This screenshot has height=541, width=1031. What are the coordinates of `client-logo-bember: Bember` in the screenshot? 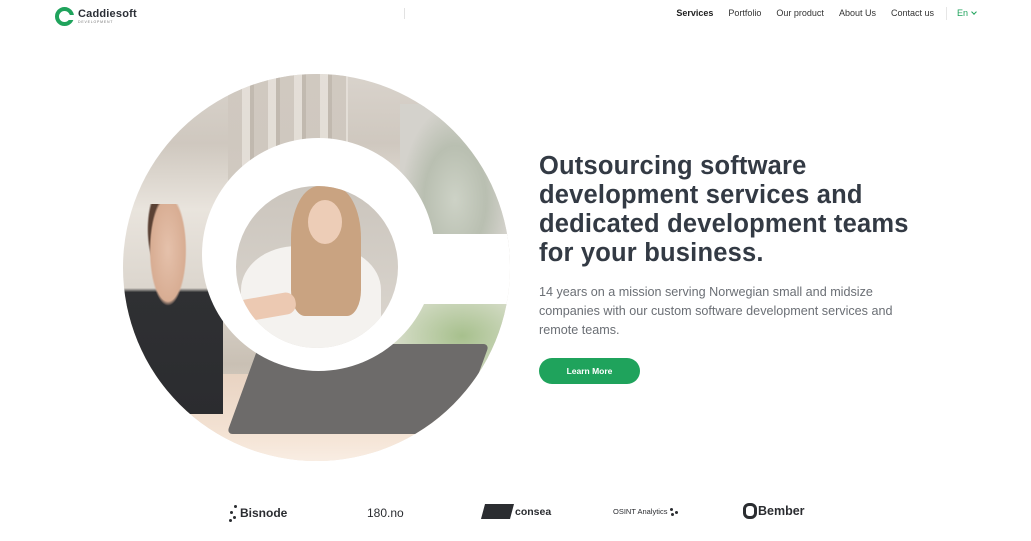 It's located at (774, 511).